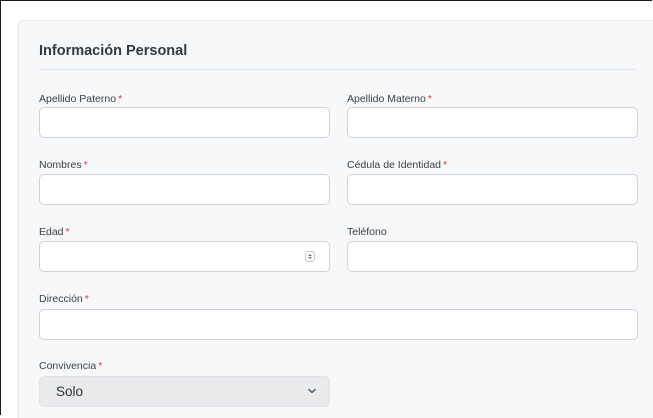  What do you see at coordinates (338, 324) in the screenshot?
I see `direccion-input` at bounding box center [338, 324].